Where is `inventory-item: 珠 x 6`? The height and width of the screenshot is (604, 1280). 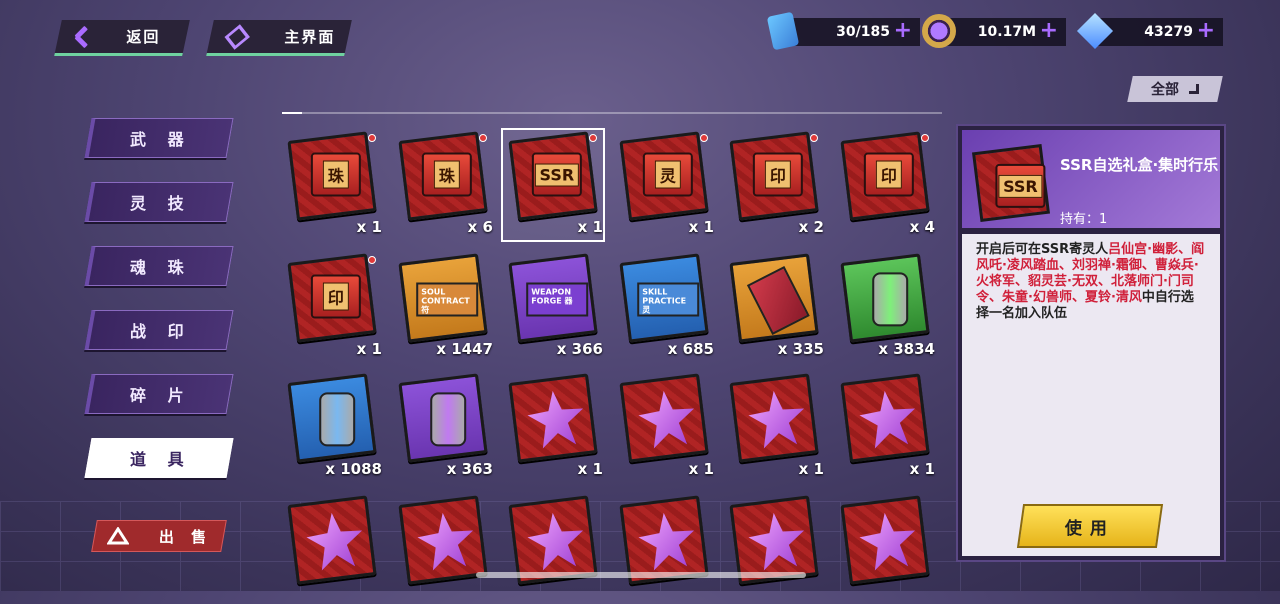
inventory-item: 珠 x 6 is located at coordinates (443, 185).